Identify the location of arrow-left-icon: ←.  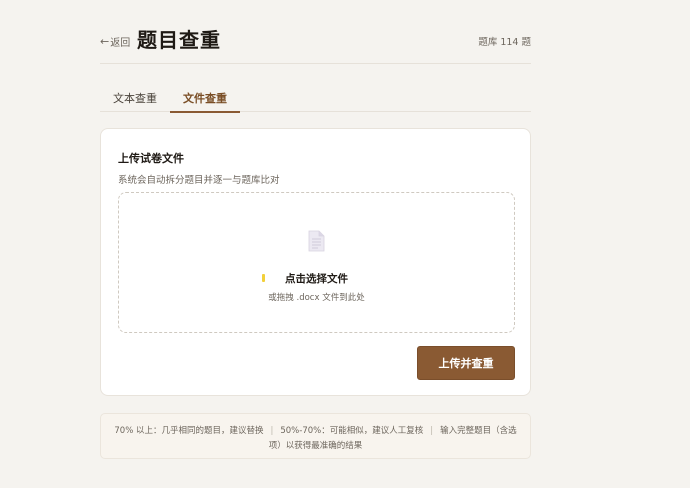
(105, 41).